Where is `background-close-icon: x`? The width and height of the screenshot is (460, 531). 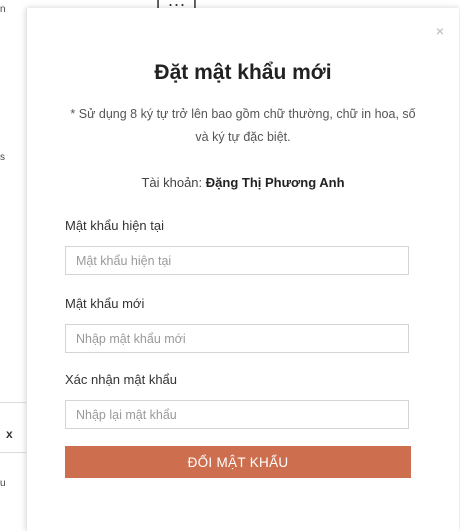 background-close-icon: x is located at coordinates (9, 434).